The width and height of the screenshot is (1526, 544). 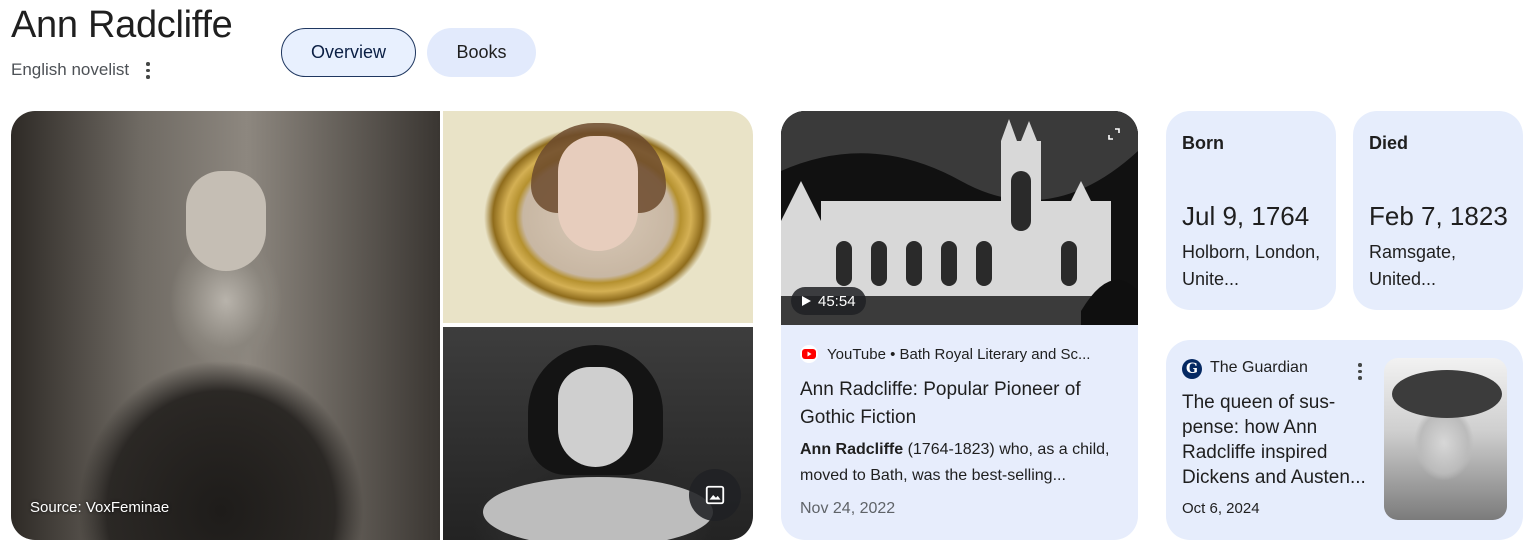 What do you see at coordinates (1246, 216) in the screenshot?
I see `born-date: Jul 9, 1764` at bounding box center [1246, 216].